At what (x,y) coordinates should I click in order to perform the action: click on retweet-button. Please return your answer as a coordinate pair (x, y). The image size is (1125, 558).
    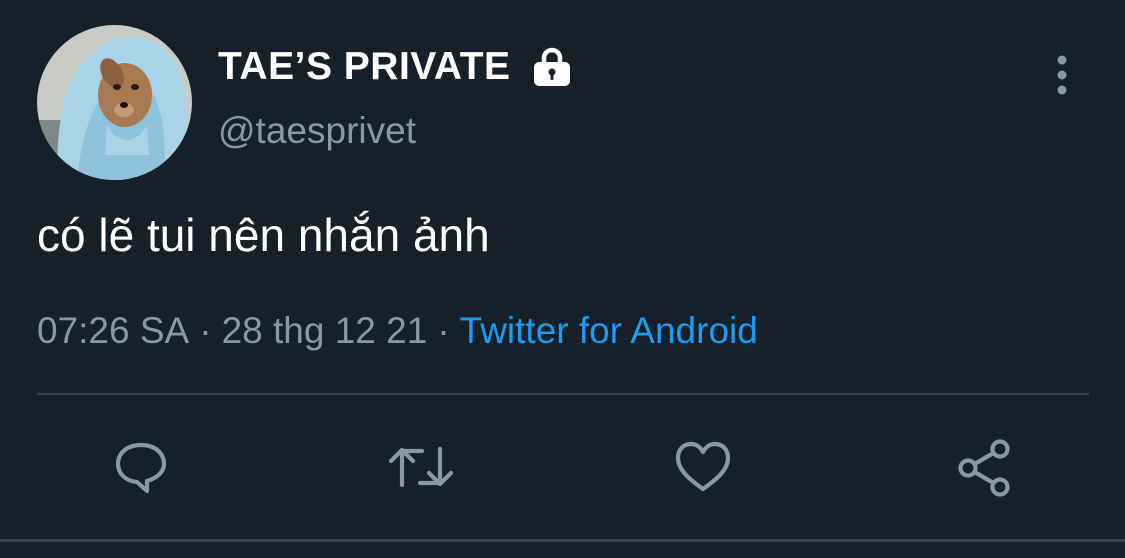
    Looking at the image, I should click on (421, 467).